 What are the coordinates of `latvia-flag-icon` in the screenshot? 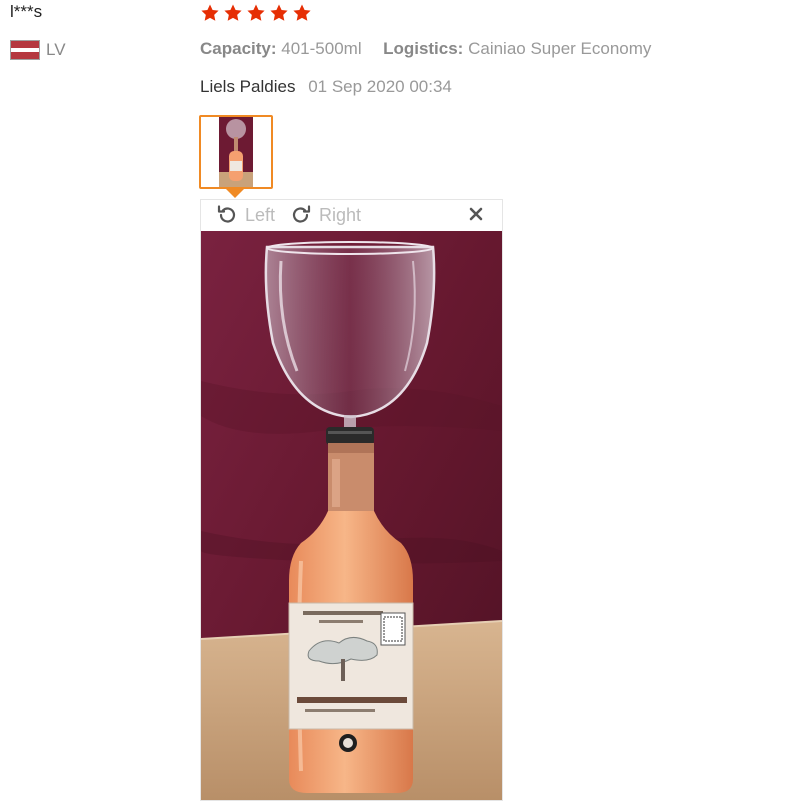 It's located at (25, 50).